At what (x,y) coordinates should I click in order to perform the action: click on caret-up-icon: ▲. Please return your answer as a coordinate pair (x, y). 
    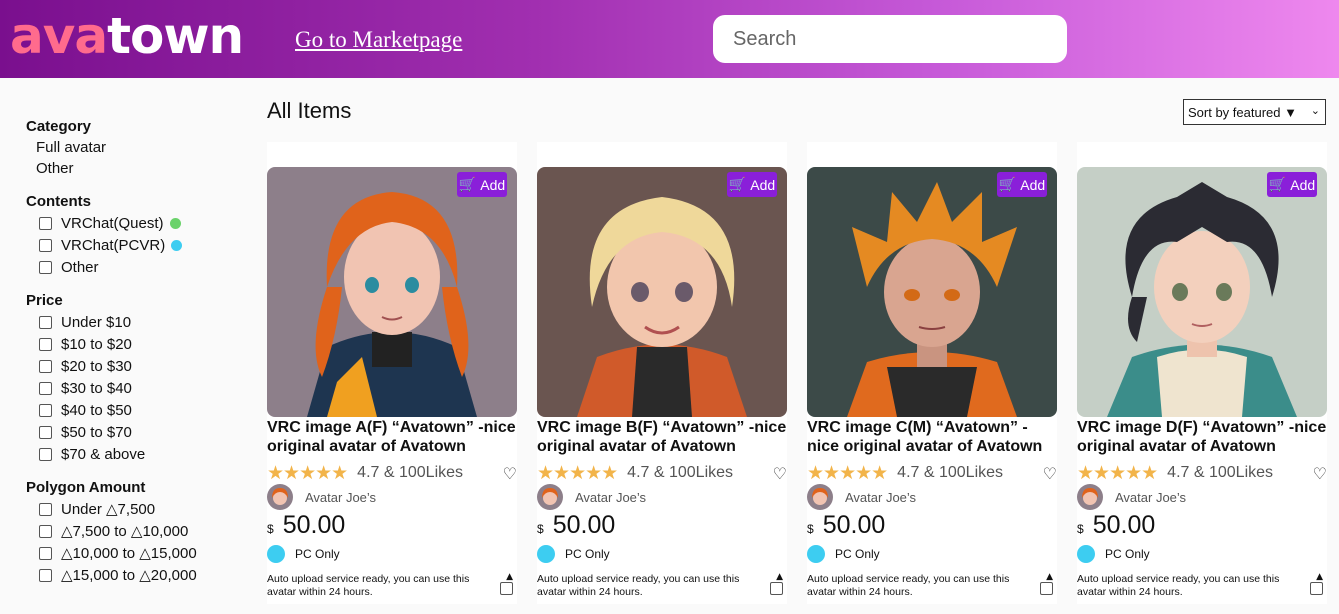
    Looking at the image, I should click on (1049, 577).